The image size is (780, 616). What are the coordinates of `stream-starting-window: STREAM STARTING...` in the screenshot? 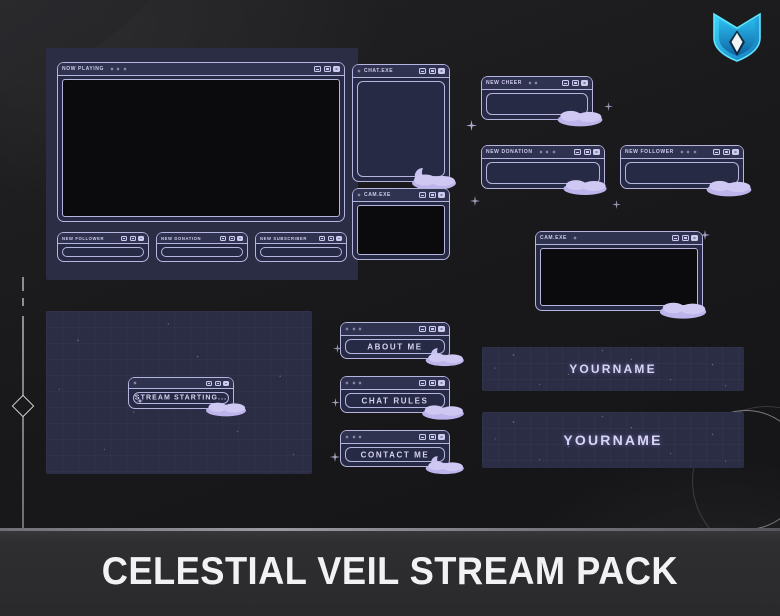 It's located at (187, 397).